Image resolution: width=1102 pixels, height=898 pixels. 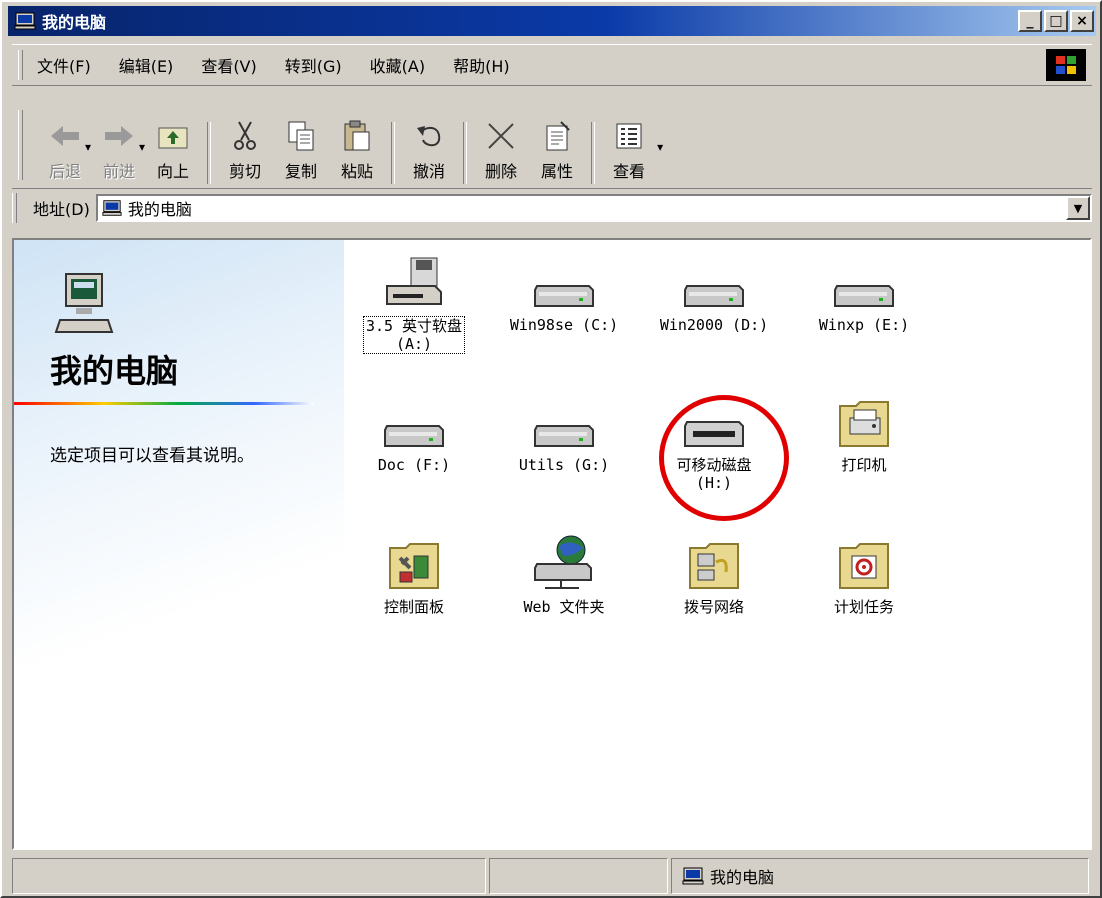 What do you see at coordinates (84, 303) in the screenshot?
I see `my-computer-large-icon` at bounding box center [84, 303].